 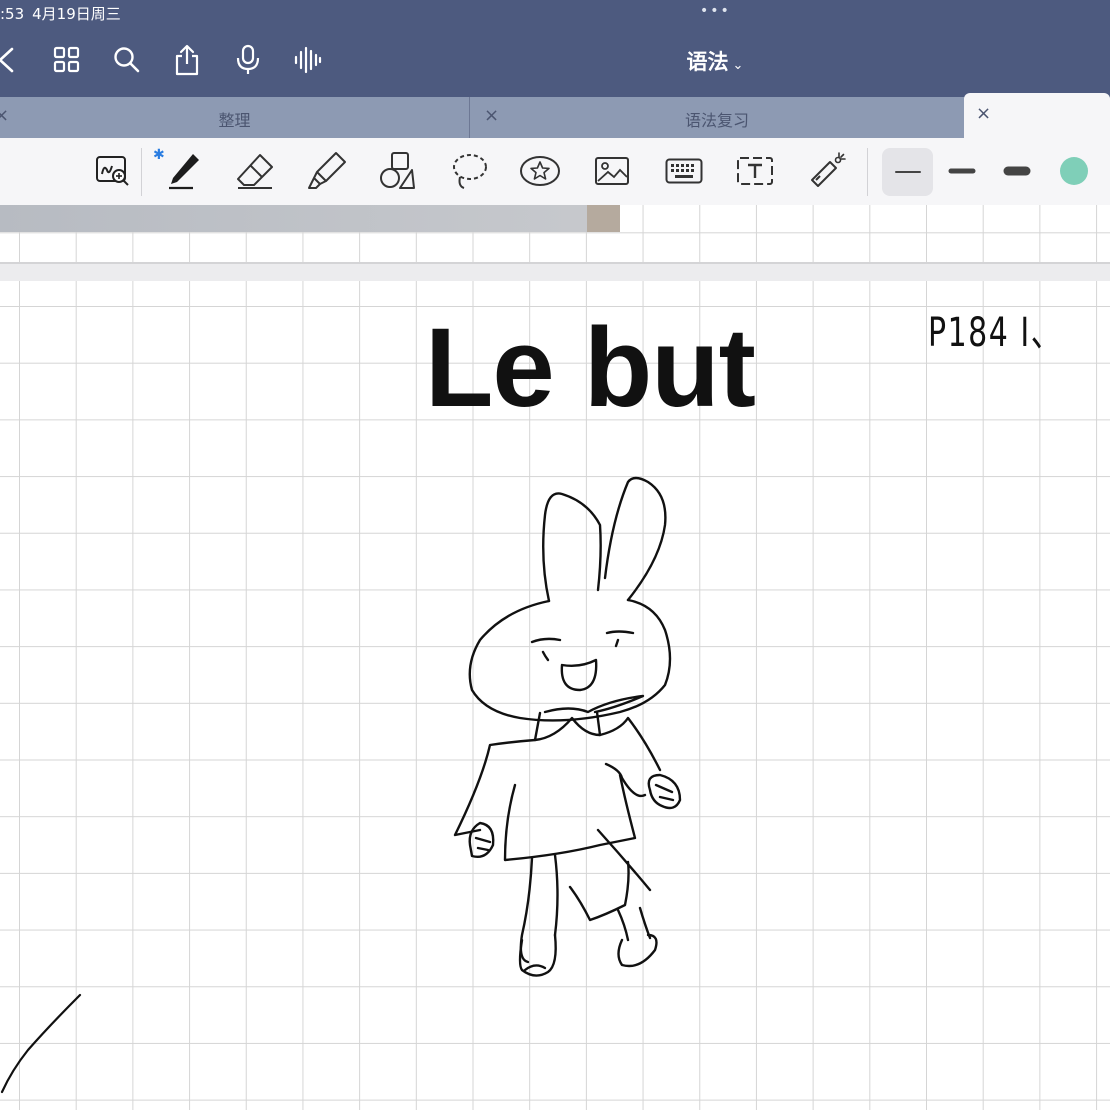 What do you see at coordinates (707, 62) in the screenshot?
I see `notebook-title-text: 语法` at bounding box center [707, 62].